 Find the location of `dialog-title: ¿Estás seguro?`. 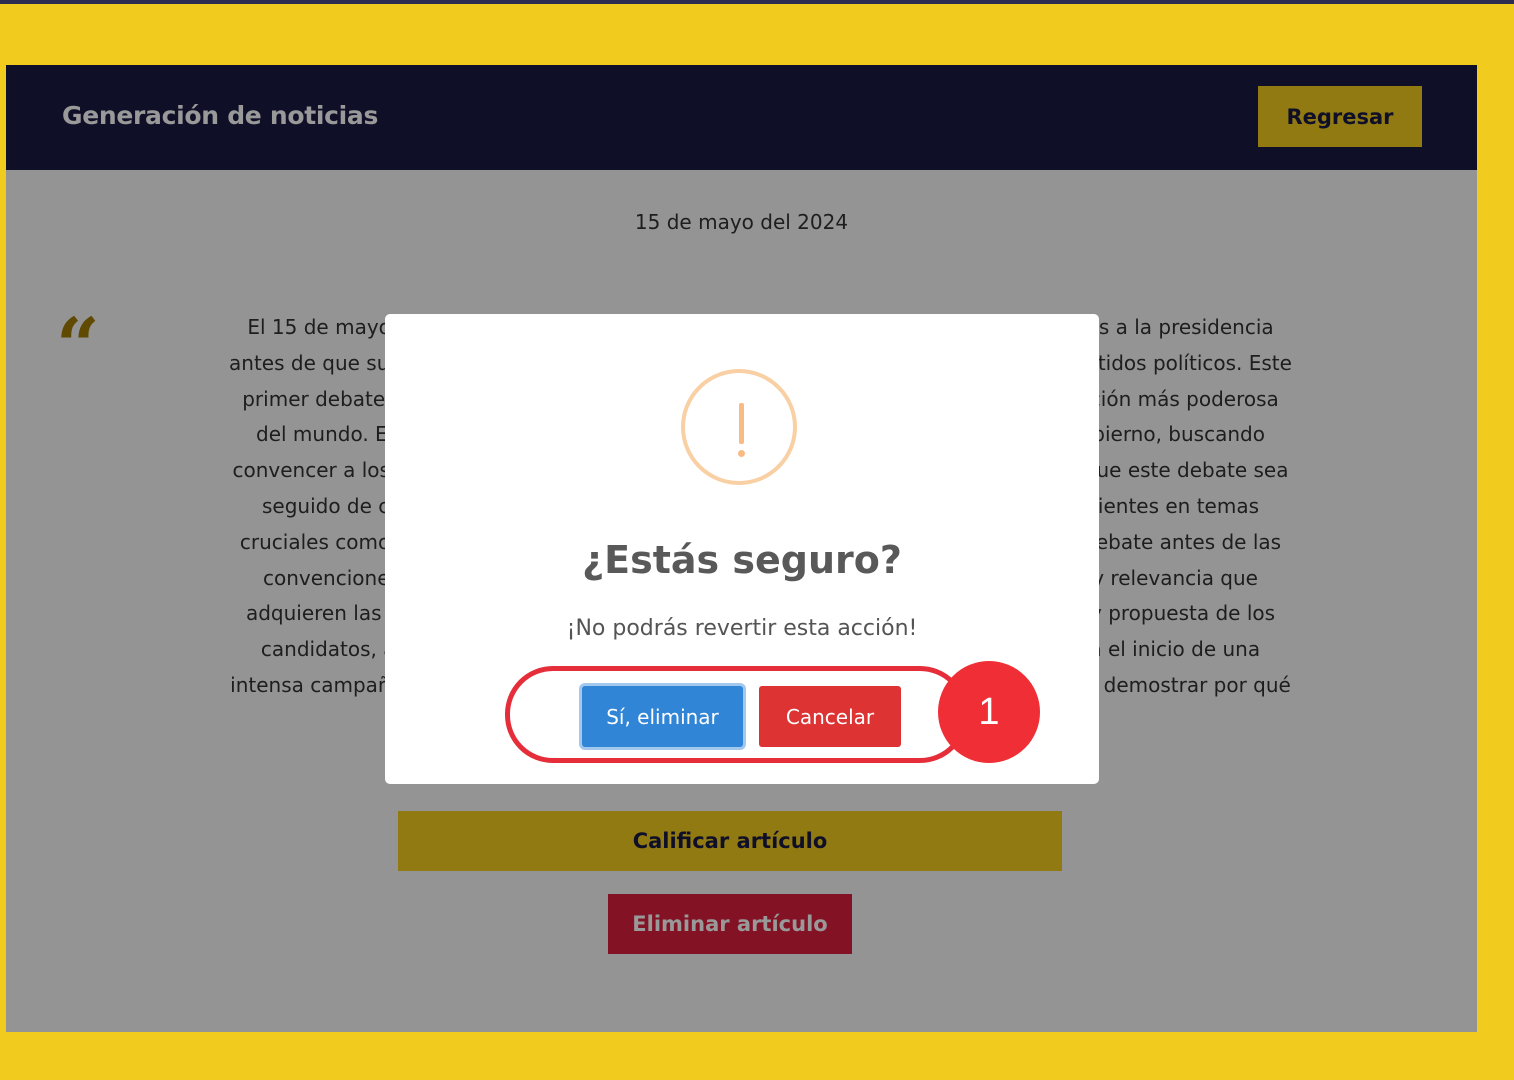

dialog-title: ¿Estás seguro? is located at coordinates (742, 560).